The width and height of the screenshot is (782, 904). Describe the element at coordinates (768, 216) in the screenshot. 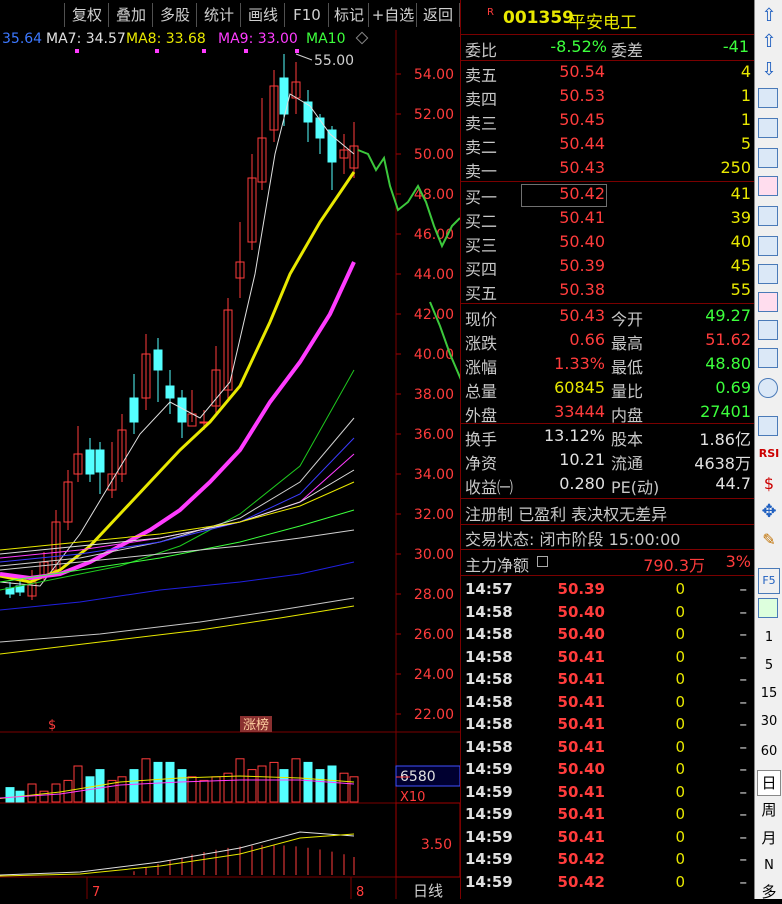

I see `window-icon` at that location.